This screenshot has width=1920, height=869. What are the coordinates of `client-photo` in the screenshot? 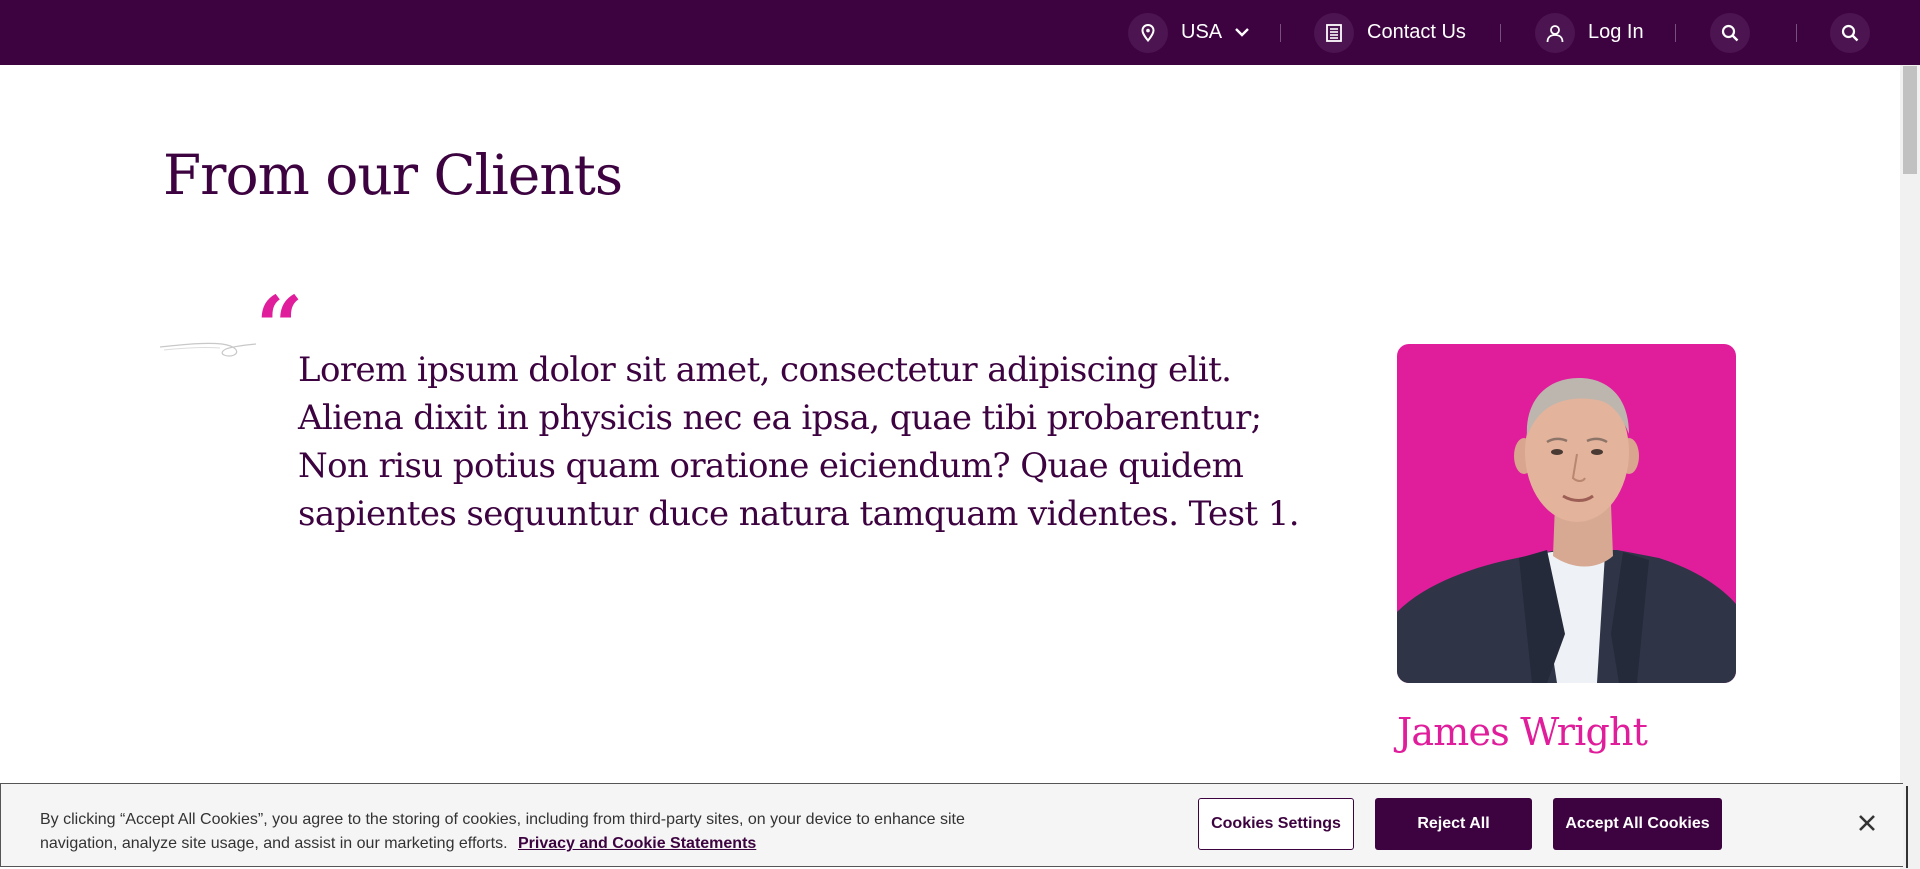 It's located at (1566, 530).